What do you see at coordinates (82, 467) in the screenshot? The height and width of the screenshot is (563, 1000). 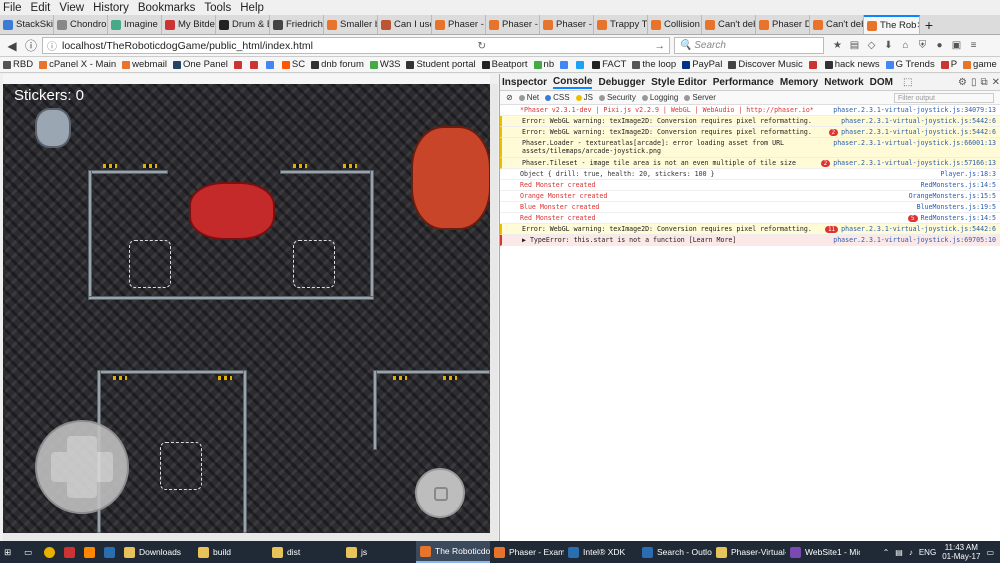 I see `virtual-joystick` at bounding box center [82, 467].